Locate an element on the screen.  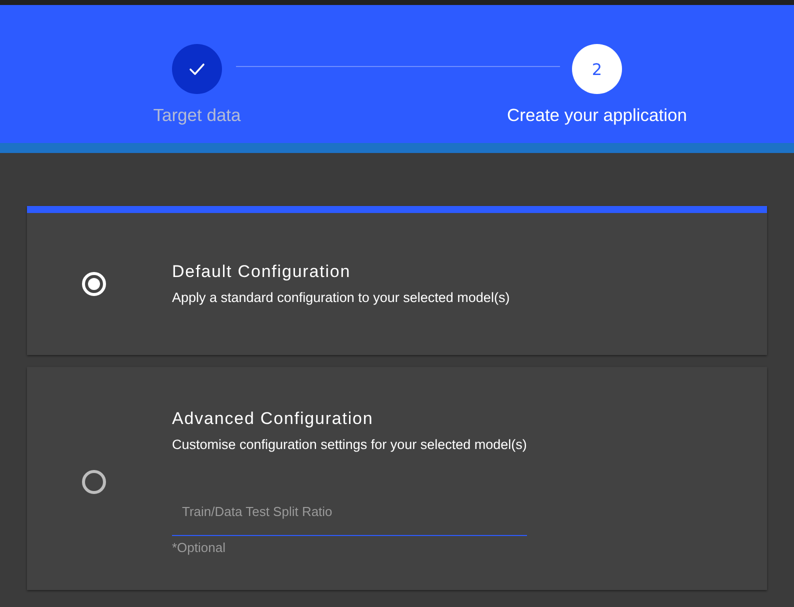
step-label: Target data is located at coordinates (197, 115).